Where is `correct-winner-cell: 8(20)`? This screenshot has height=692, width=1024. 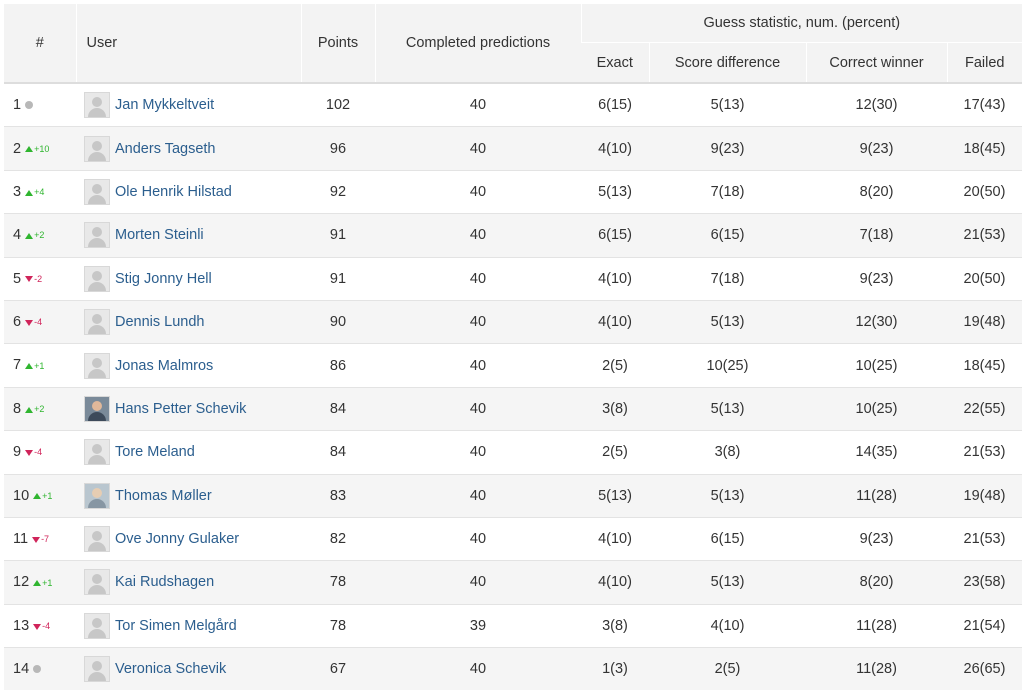
correct-winner-cell: 8(20) is located at coordinates (876, 191).